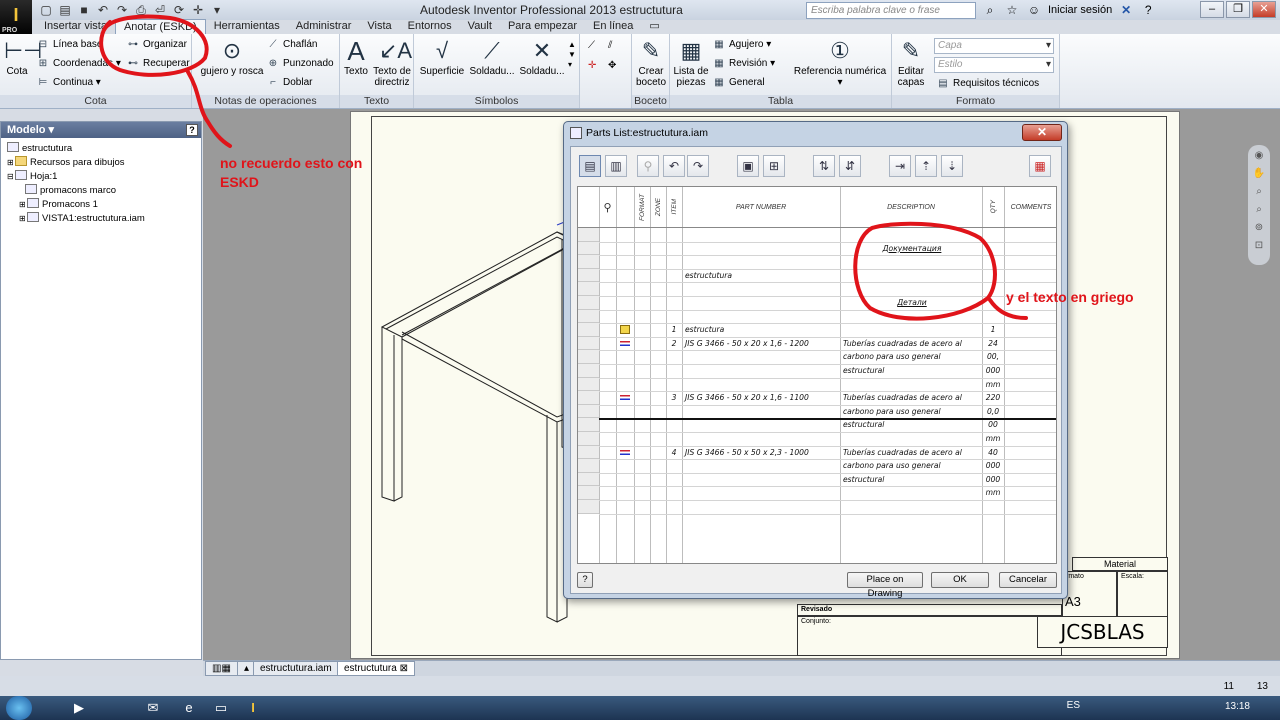 The width and height of the screenshot is (1280, 720). Describe the element at coordinates (542, 26) in the screenshot. I see `tab-para-empezar: Para empezar` at that location.